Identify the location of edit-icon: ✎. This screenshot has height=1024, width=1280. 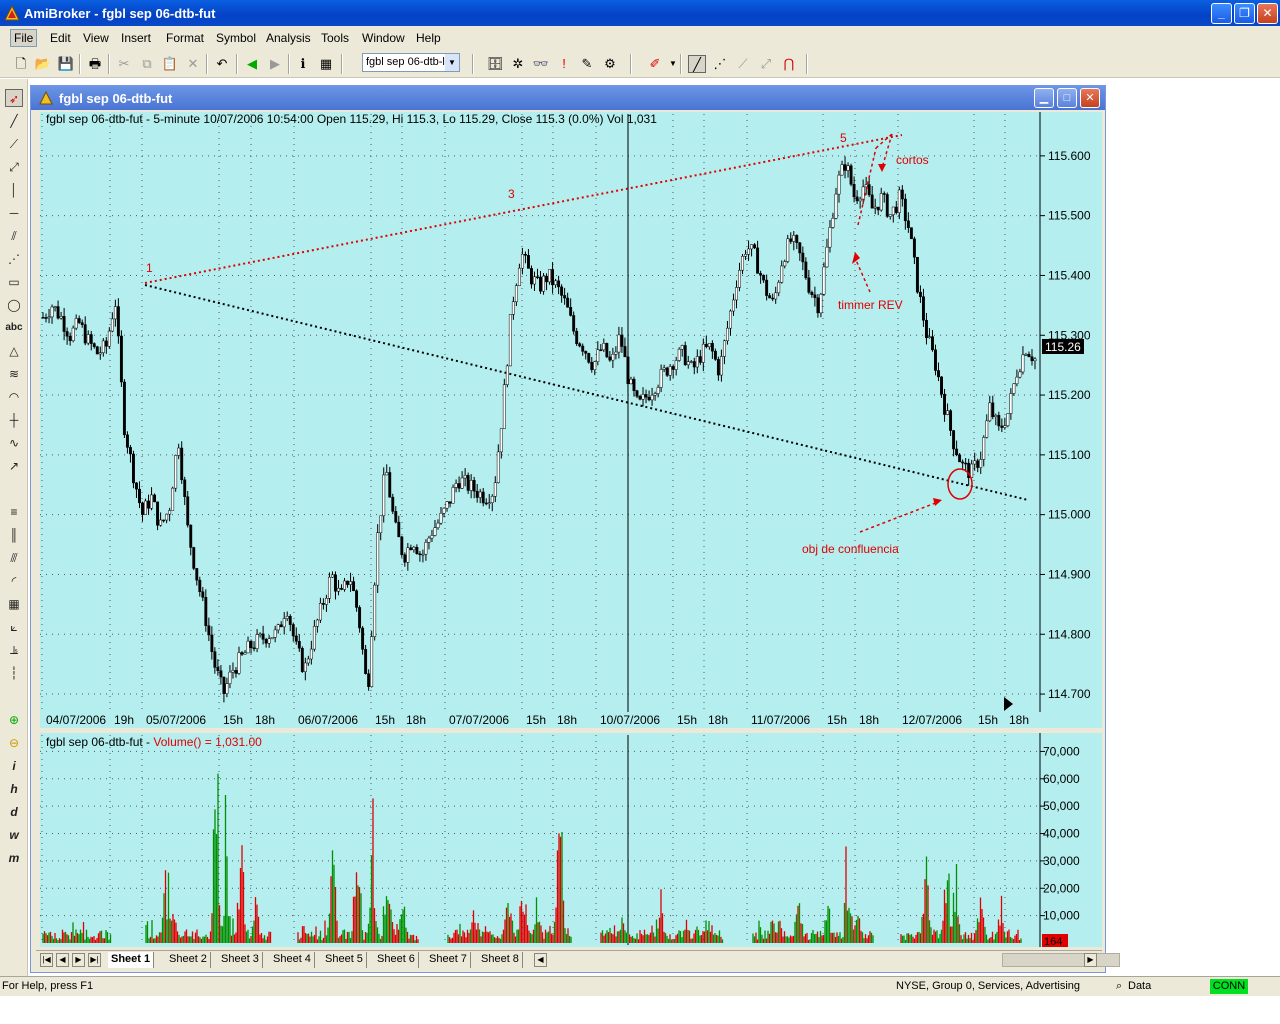
(587, 64).